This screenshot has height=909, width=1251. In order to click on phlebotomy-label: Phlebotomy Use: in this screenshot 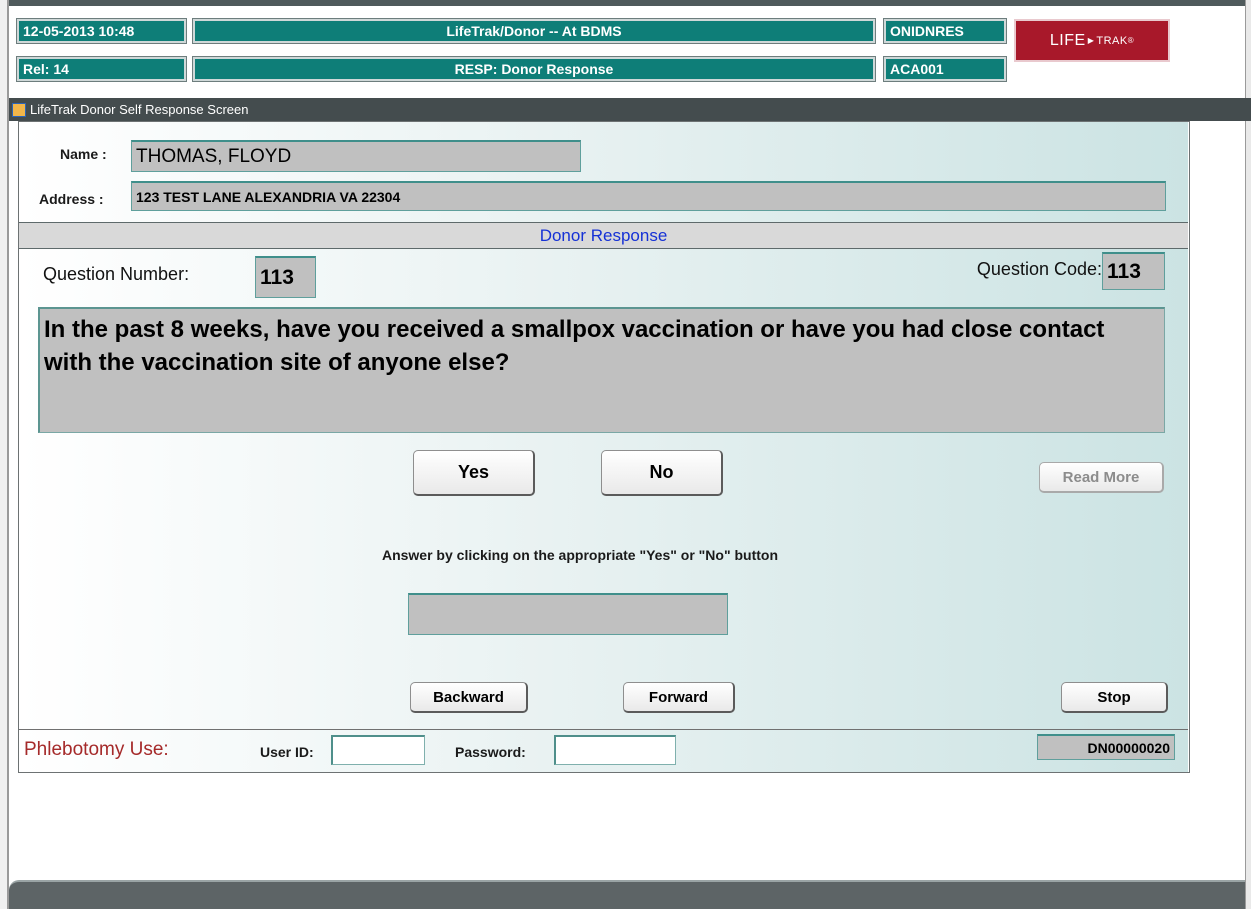, I will do `click(96, 749)`.